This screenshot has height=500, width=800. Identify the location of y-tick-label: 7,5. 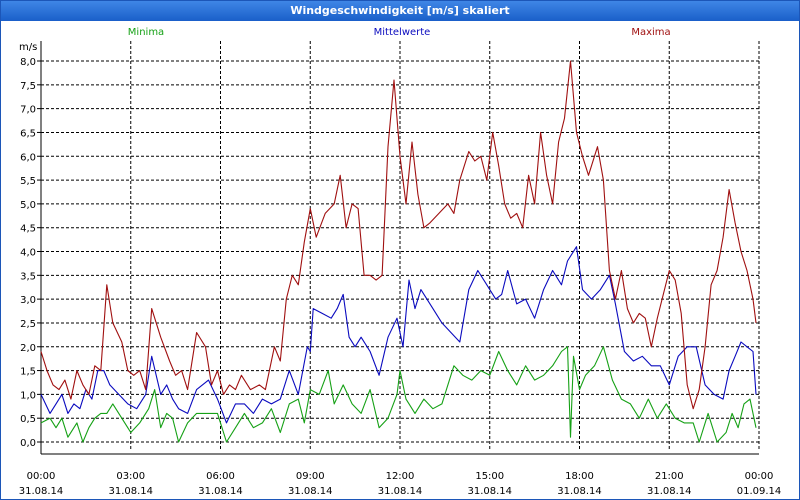
(28, 86).